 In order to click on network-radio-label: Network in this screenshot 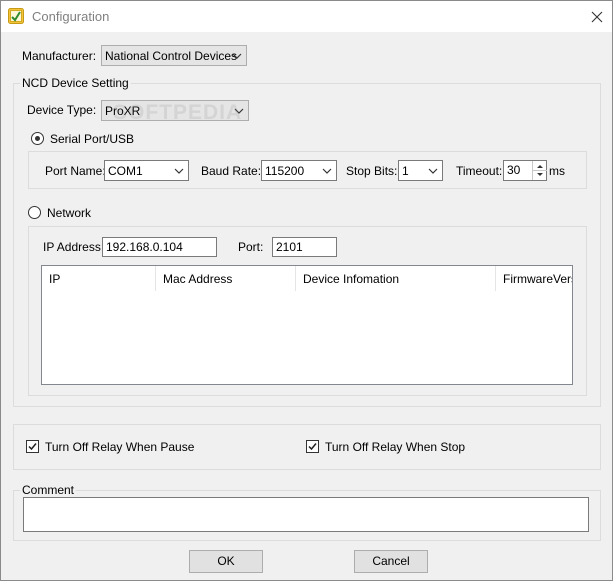, I will do `click(69, 213)`.